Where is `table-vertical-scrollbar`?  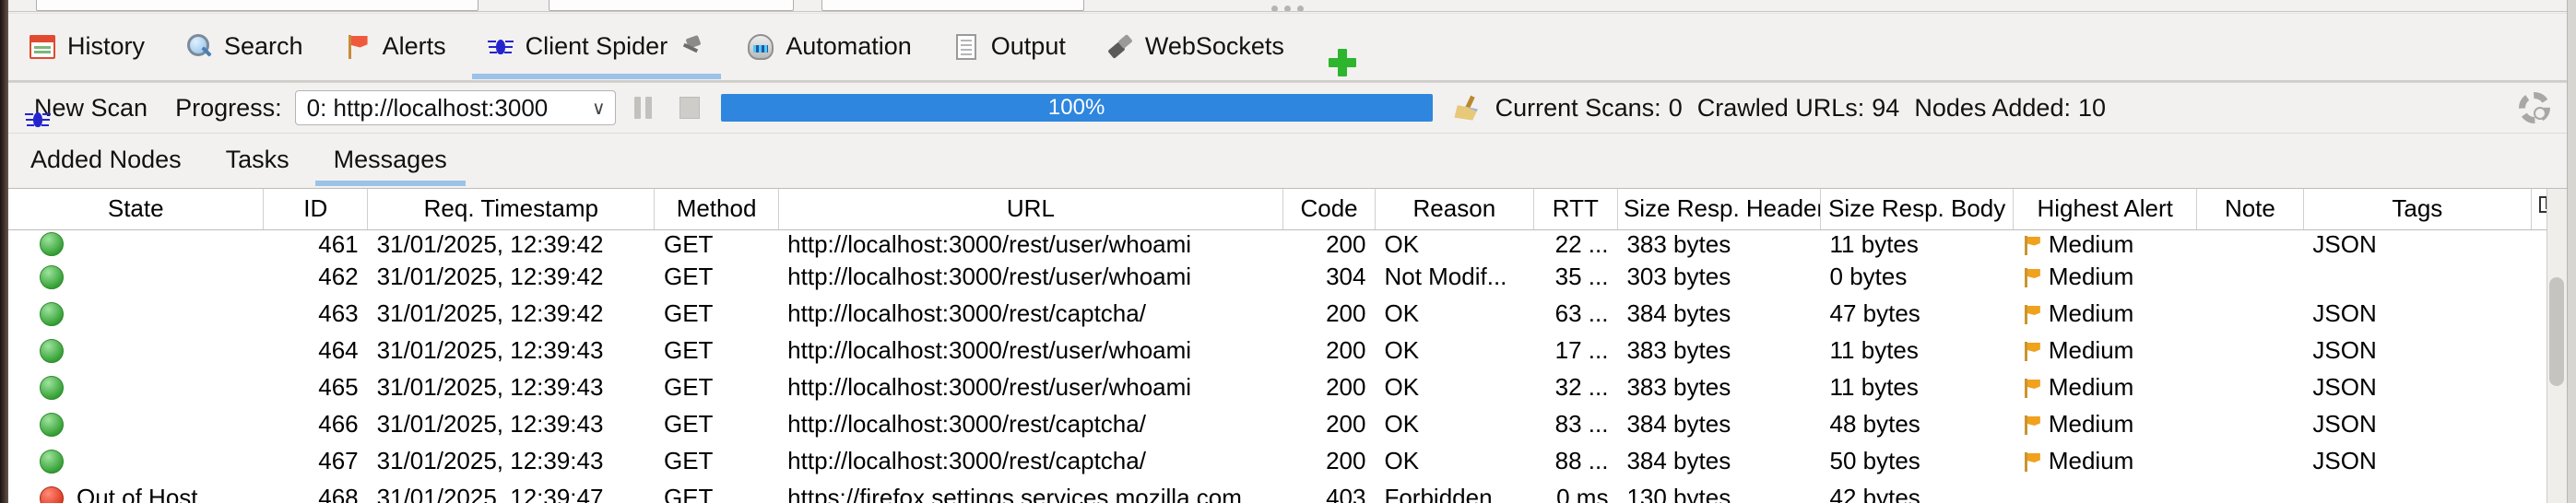 table-vertical-scrollbar is located at coordinates (2556, 346).